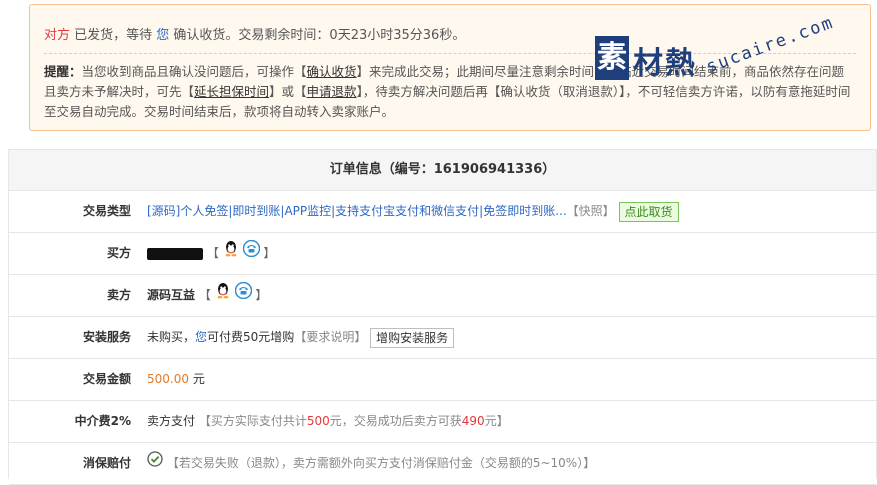  I want to click on requirement-link: 【要求说明】, so click(330, 337).